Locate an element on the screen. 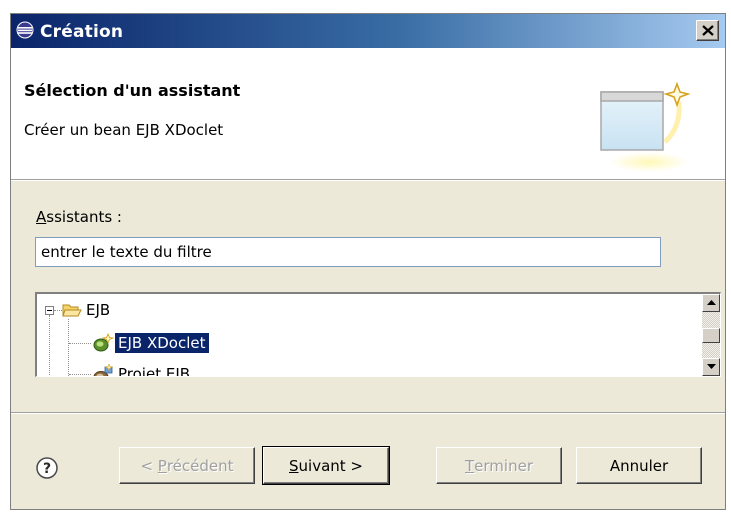  assistants-label-text: ssistants : is located at coordinates (84, 217).